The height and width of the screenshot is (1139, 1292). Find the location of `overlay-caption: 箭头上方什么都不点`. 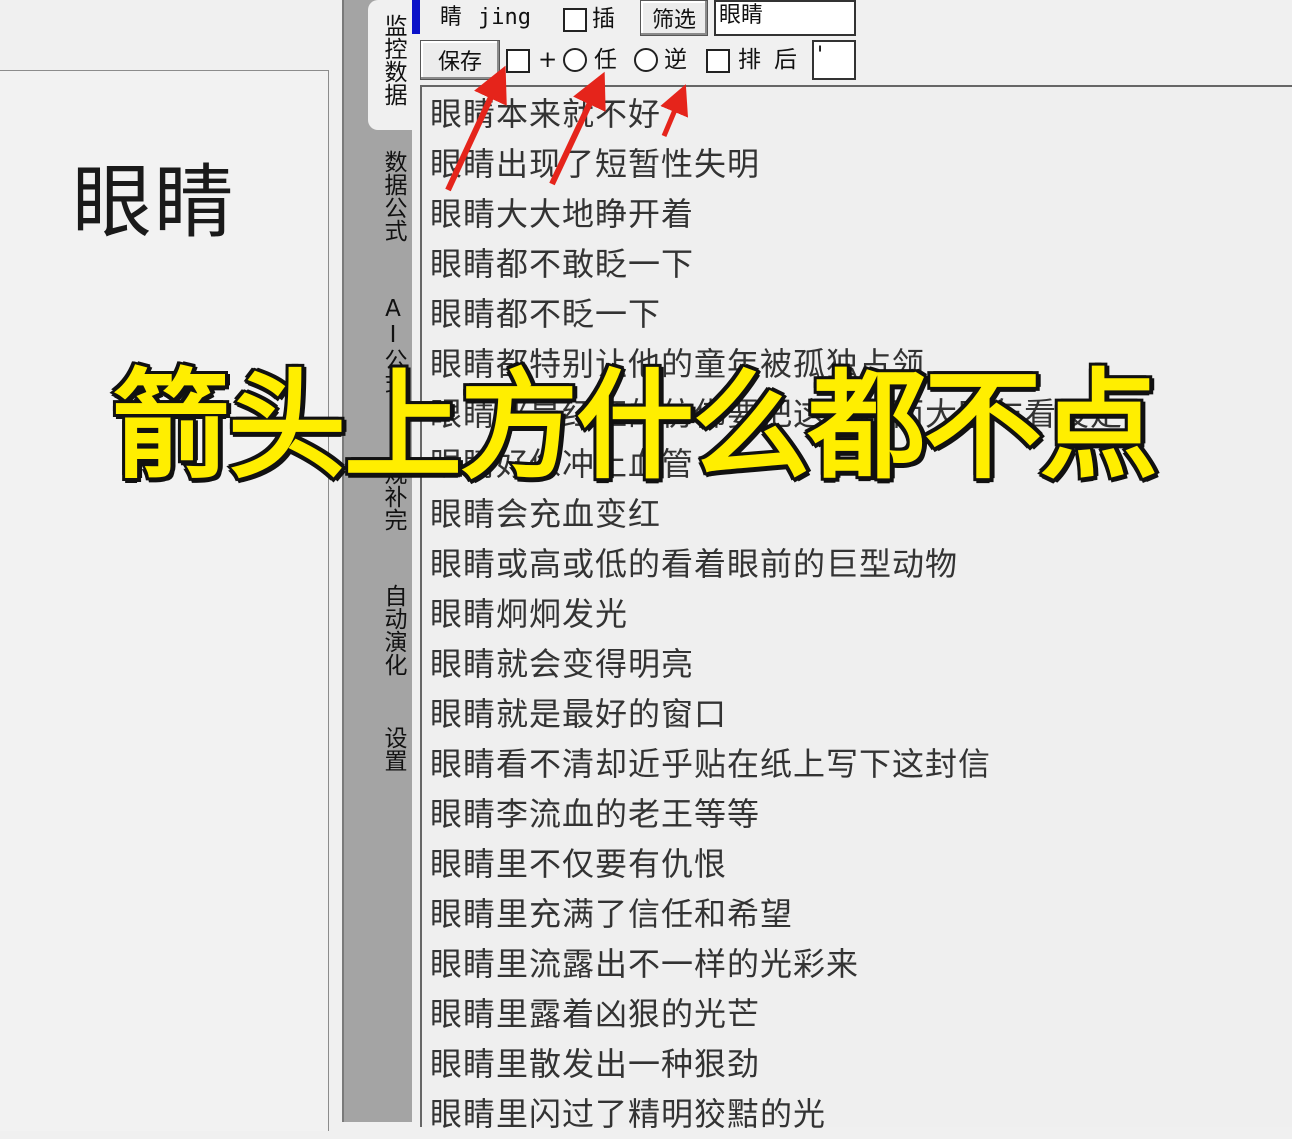

overlay-caption: 箭头上方什么都不点 is located at coordinates (634, 426).